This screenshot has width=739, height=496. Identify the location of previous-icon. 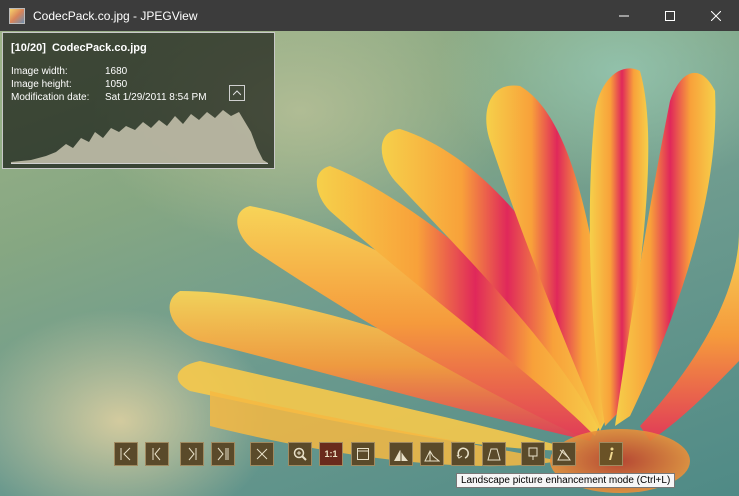
(156, 454).